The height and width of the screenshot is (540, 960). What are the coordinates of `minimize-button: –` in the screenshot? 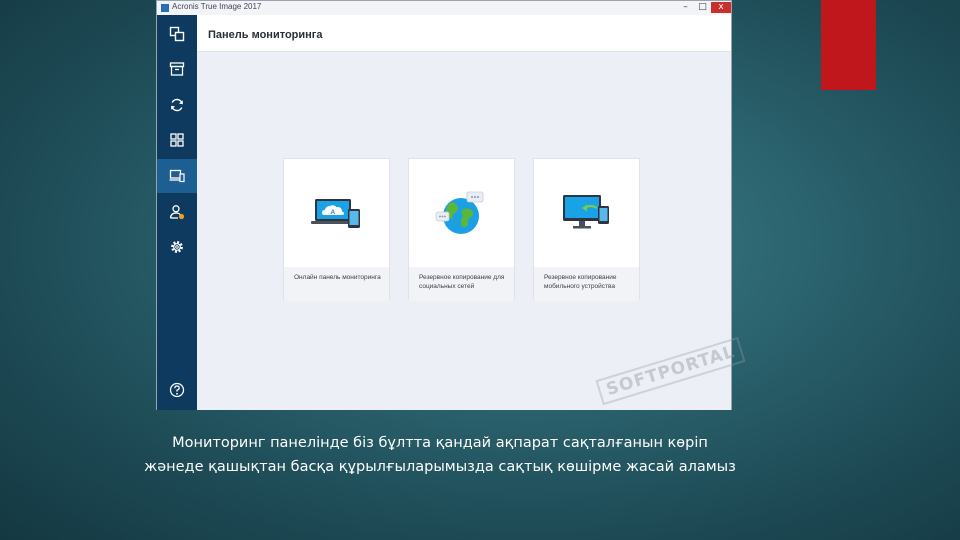 It's located at (685, 7).